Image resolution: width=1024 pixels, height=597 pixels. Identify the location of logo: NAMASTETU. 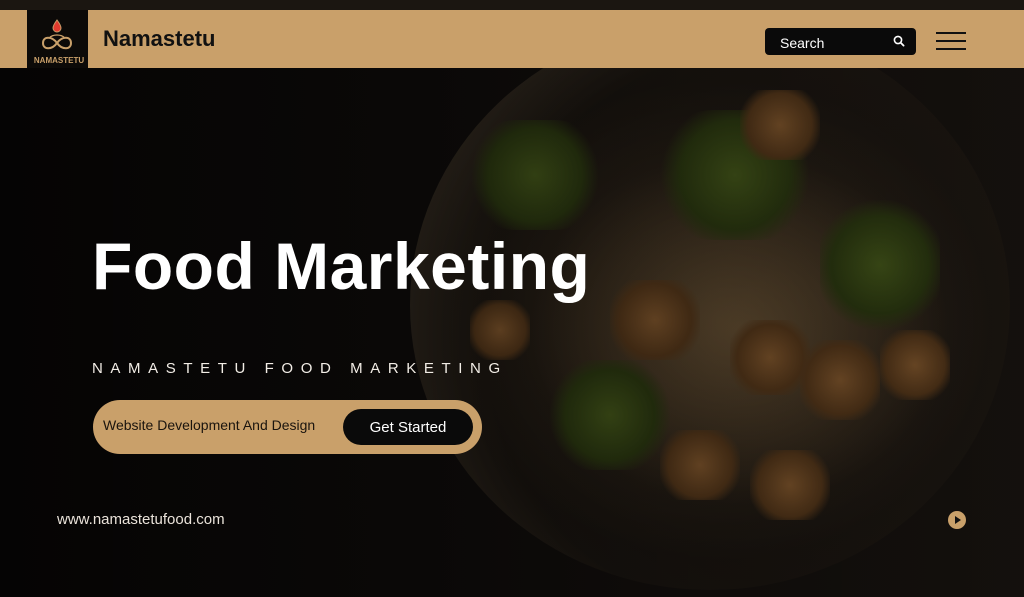
(57, 39).